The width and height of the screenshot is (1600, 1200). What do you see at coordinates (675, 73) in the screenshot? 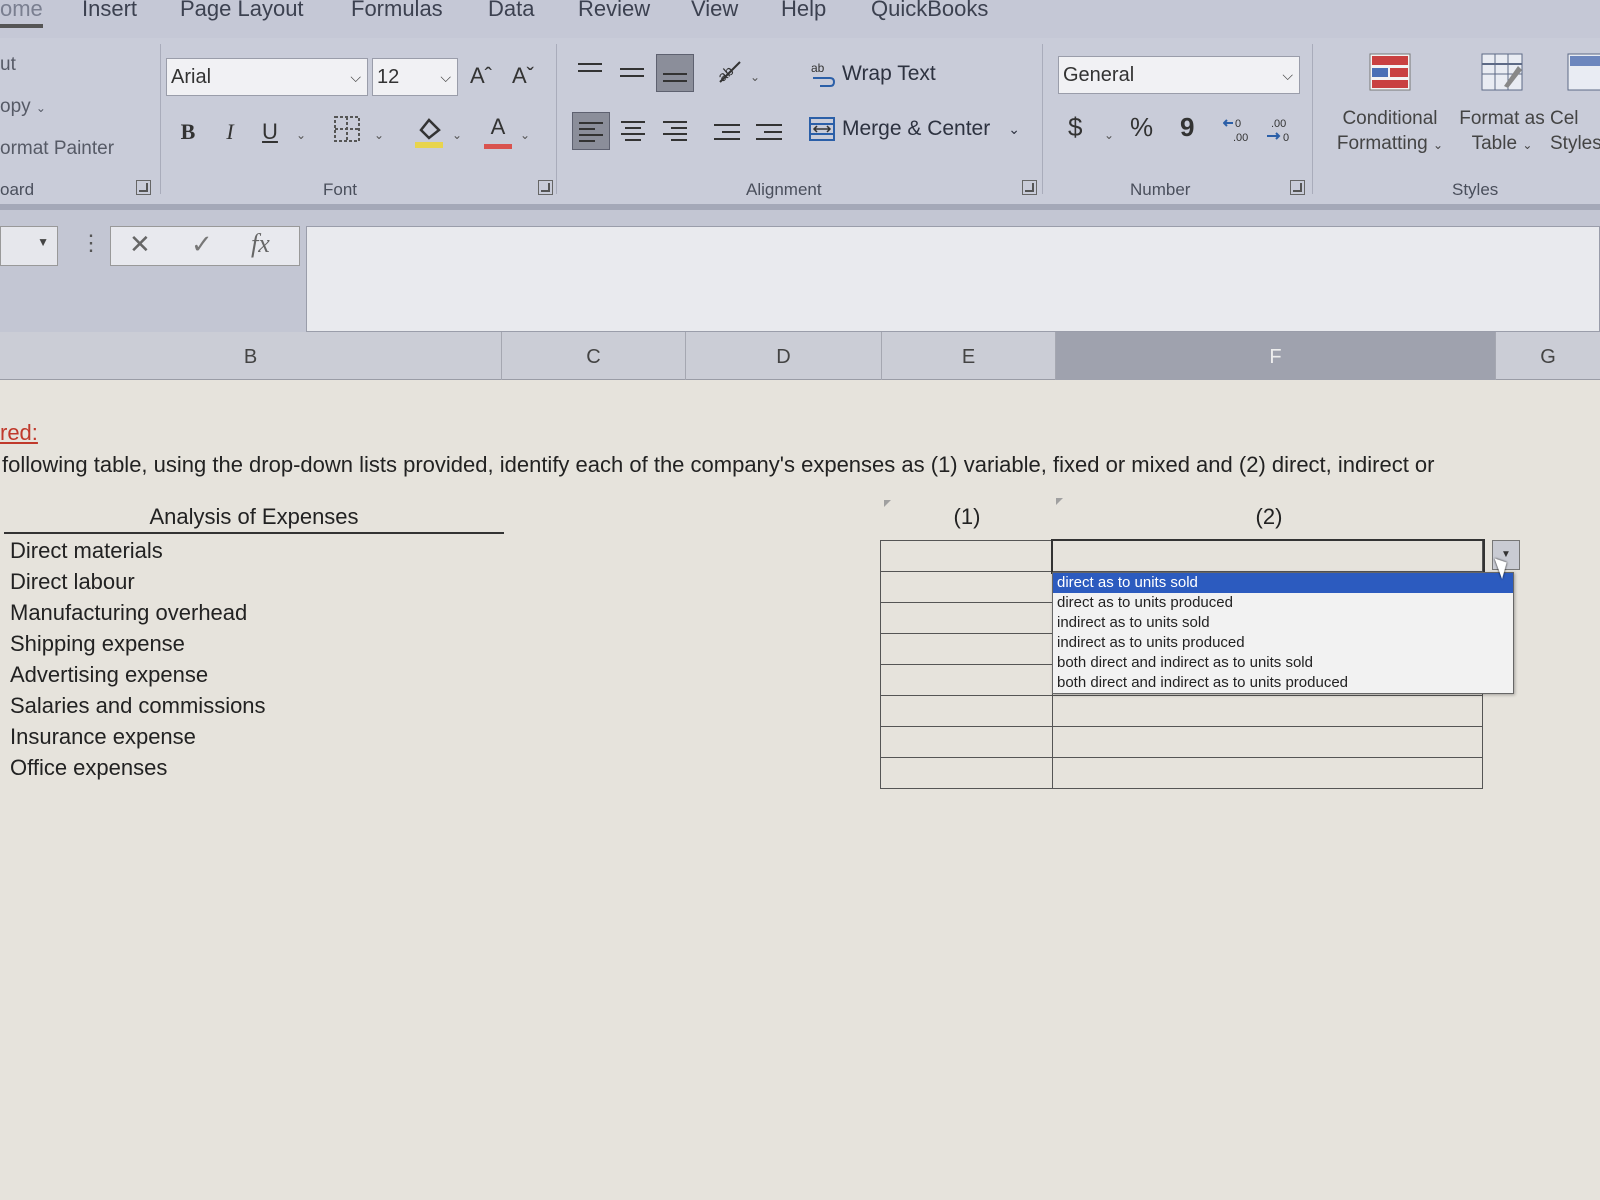
I see `bottom-align-icon` at bounding box center [675, 73].